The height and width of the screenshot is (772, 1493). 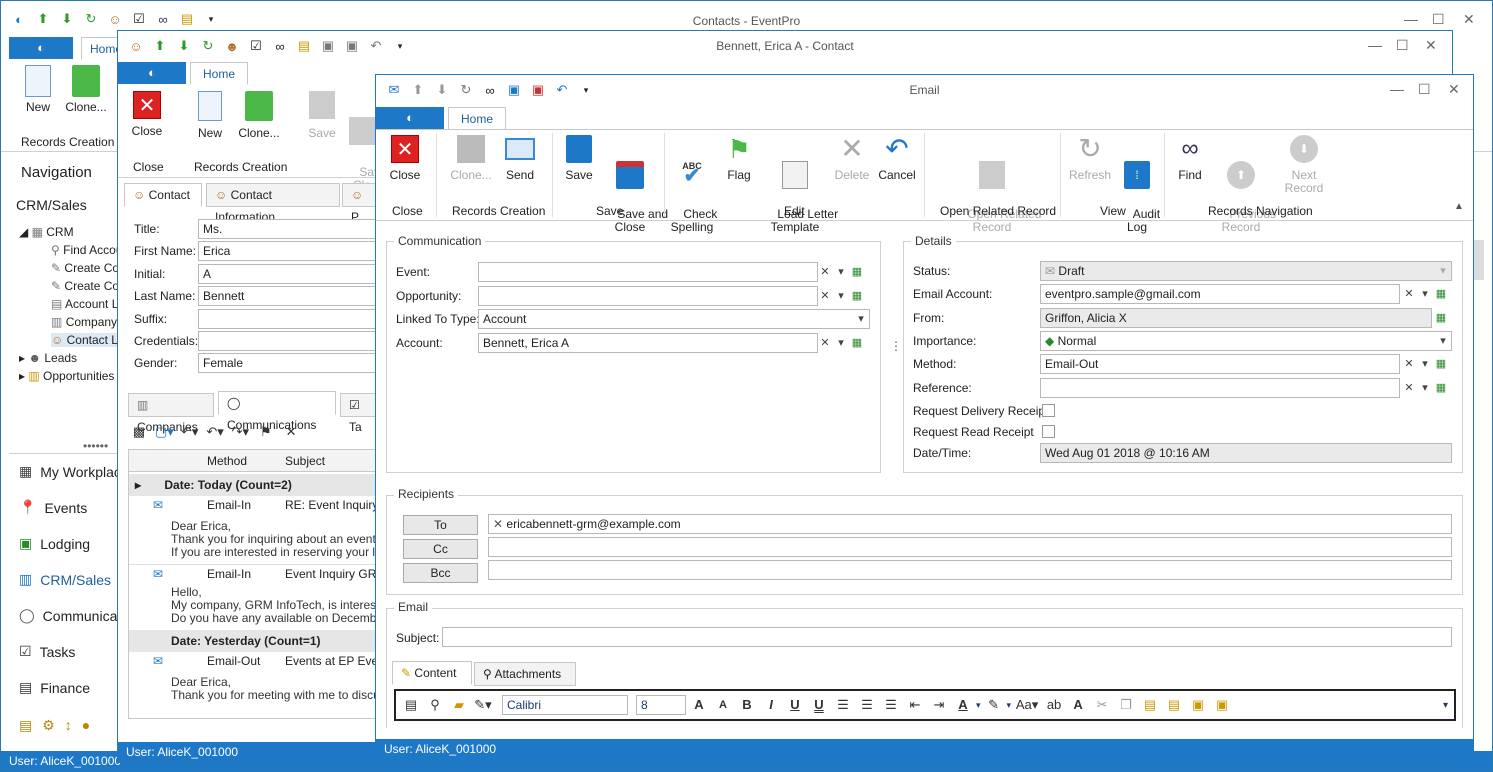 I want to click on account-open-icon: ▦, so click(x=857, y=343).